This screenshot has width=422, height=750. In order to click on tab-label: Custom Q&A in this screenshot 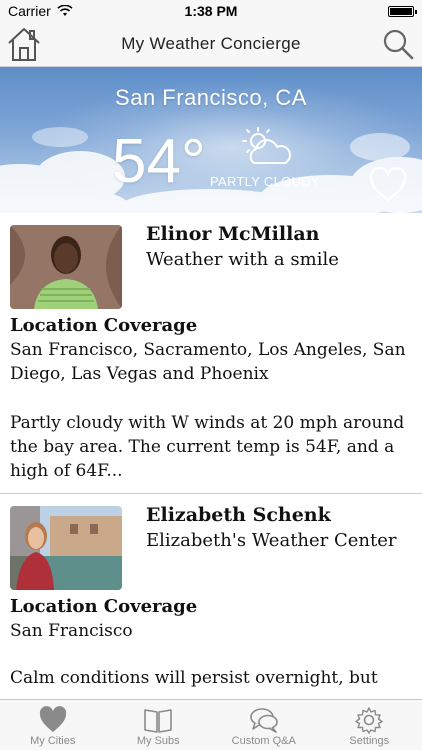, I will do `click(263, 741)`.